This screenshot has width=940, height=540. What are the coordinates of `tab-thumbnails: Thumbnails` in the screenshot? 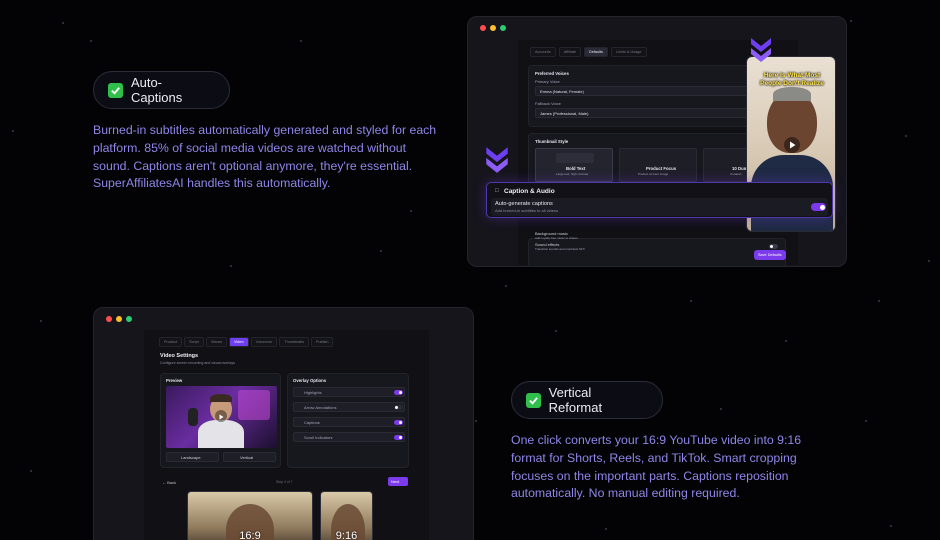 It's located at (294, 342).